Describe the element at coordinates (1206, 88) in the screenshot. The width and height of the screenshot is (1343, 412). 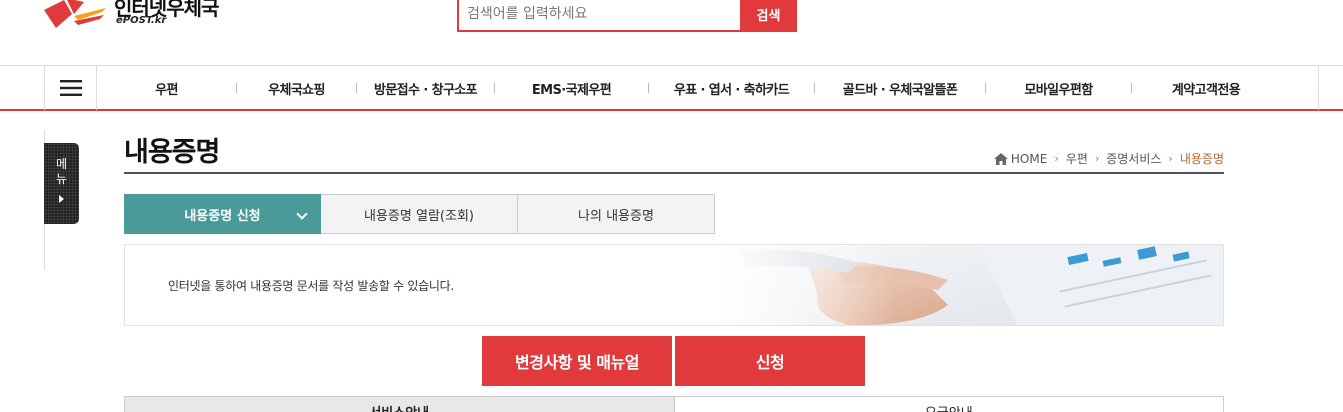
I see `gnb-item-contract: 계약고객전용` at that location.